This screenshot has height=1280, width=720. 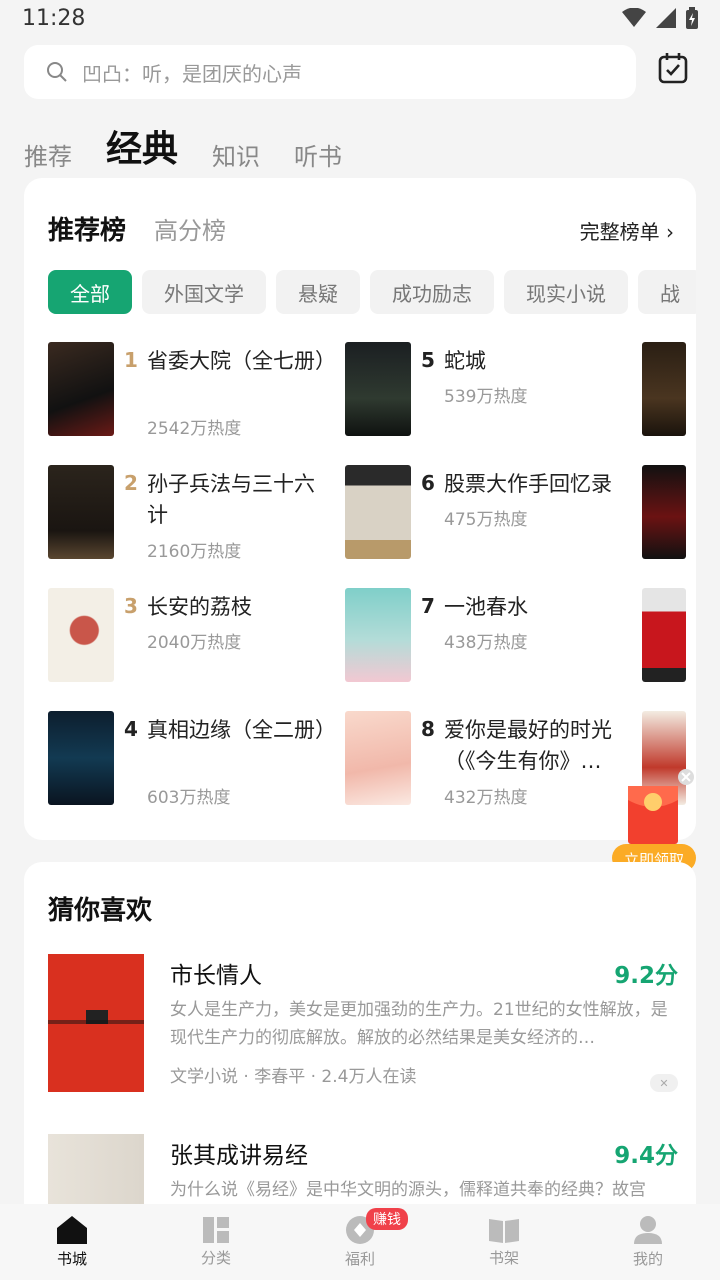 I want to click on book-title: 省委大院（全七册）, so click(x=237, y=361).